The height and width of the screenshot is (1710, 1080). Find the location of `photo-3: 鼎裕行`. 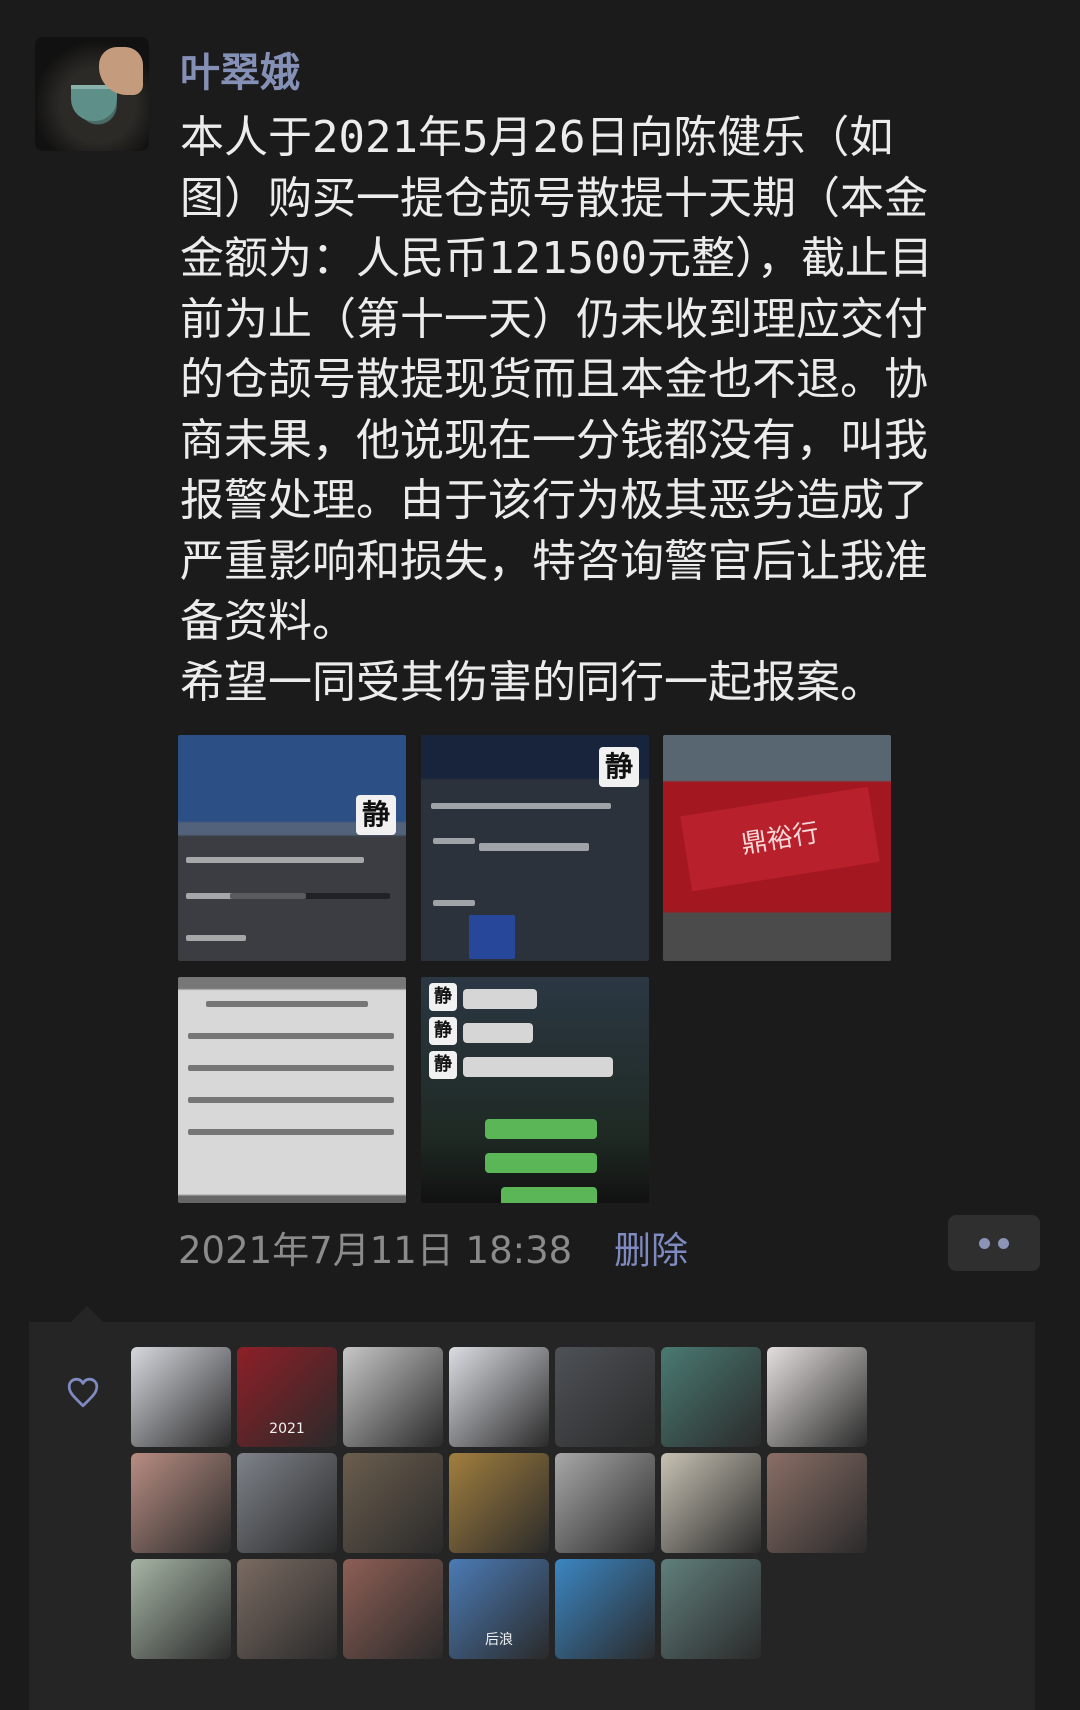

photo-3: 鼎裕行 is located at coordinates (777, 848).